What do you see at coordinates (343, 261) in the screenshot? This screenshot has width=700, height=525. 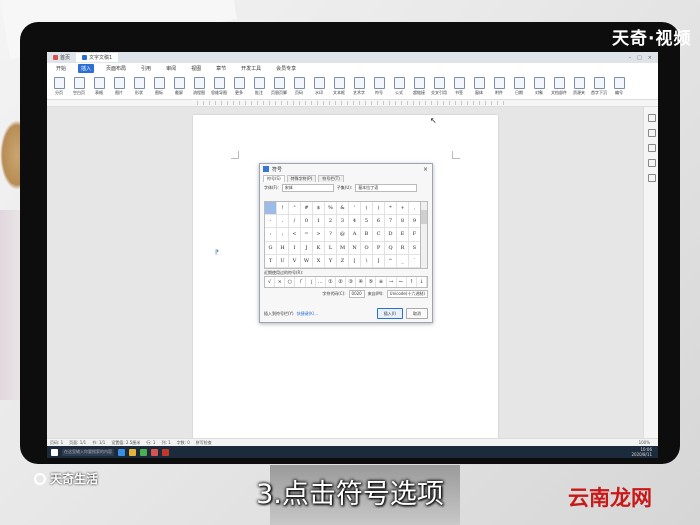 I see `symbol-cell: Z` at bounding box center [343, 261].